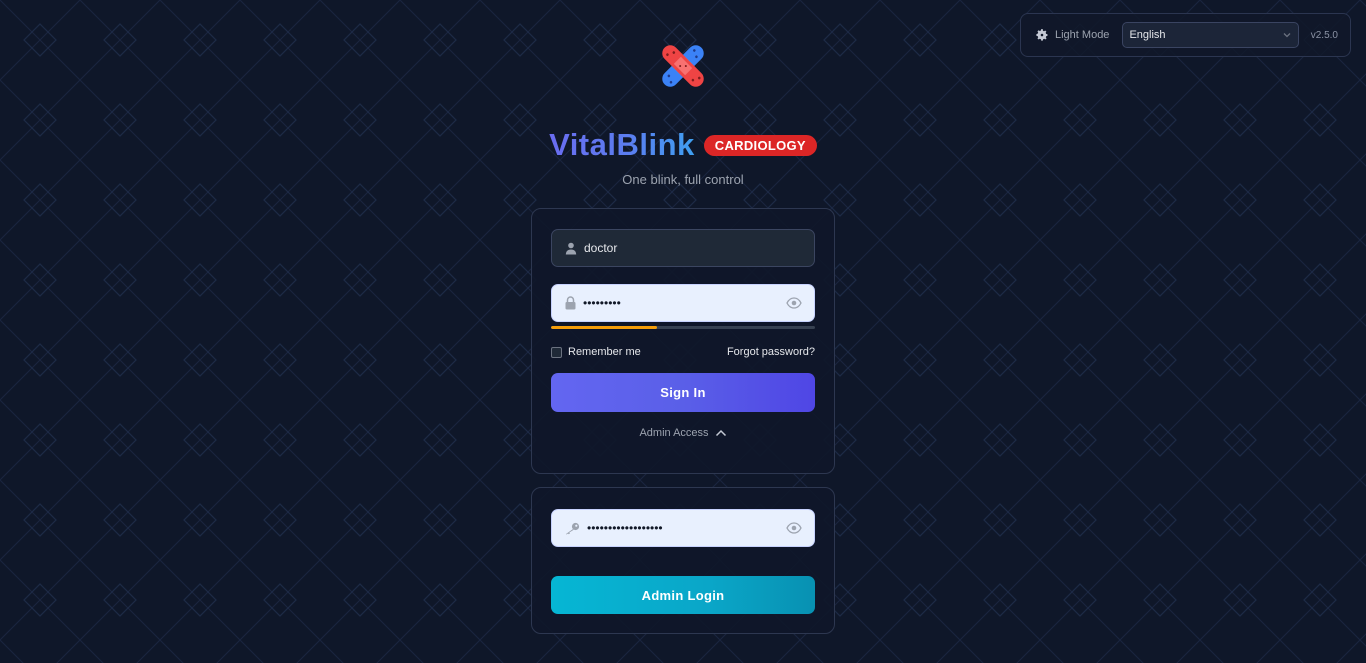  Describe the element at coordinates (1147, 35) in the screenshot. I see `language-selected-value: English` at that location.